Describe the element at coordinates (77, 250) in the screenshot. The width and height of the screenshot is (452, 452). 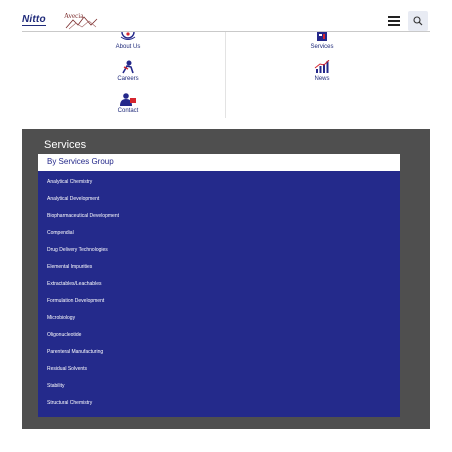
I see `list-item: Drug Delivery Technologies` at that location.